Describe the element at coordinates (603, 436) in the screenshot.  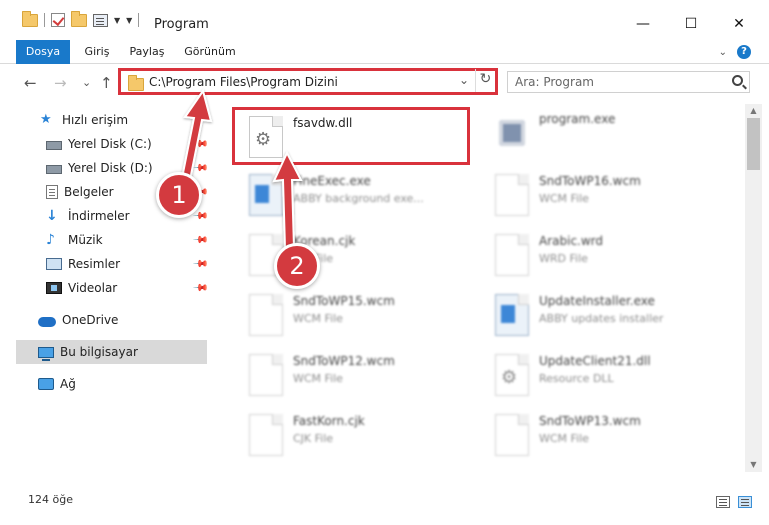
I see `file-item: SndToWP13.wcm WCM File` at that location.